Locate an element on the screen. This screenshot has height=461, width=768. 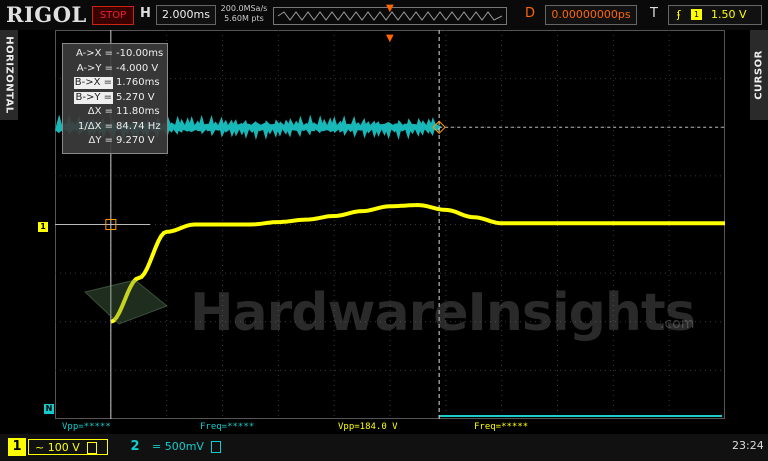
cursor-readout-row: A->X = -10.00ms is located at coordinates (115, 54).